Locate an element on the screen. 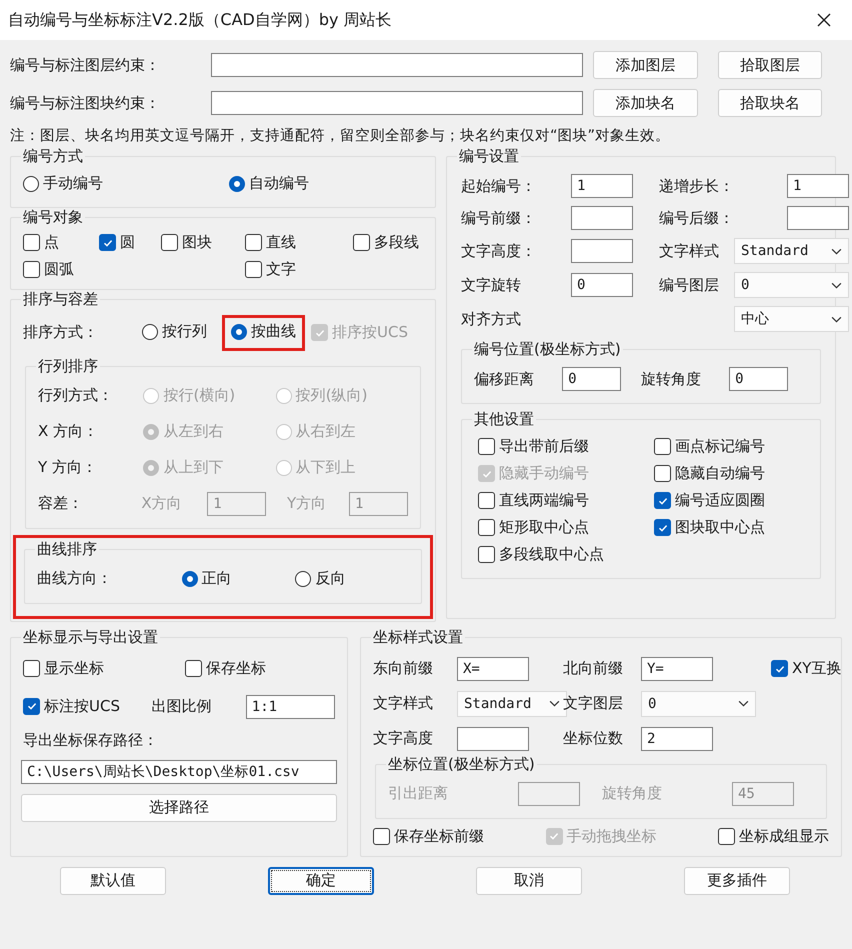 The width and height of the screenshot is (852, 949). field-label: 递增步长： is located at coordinates (696, 186).